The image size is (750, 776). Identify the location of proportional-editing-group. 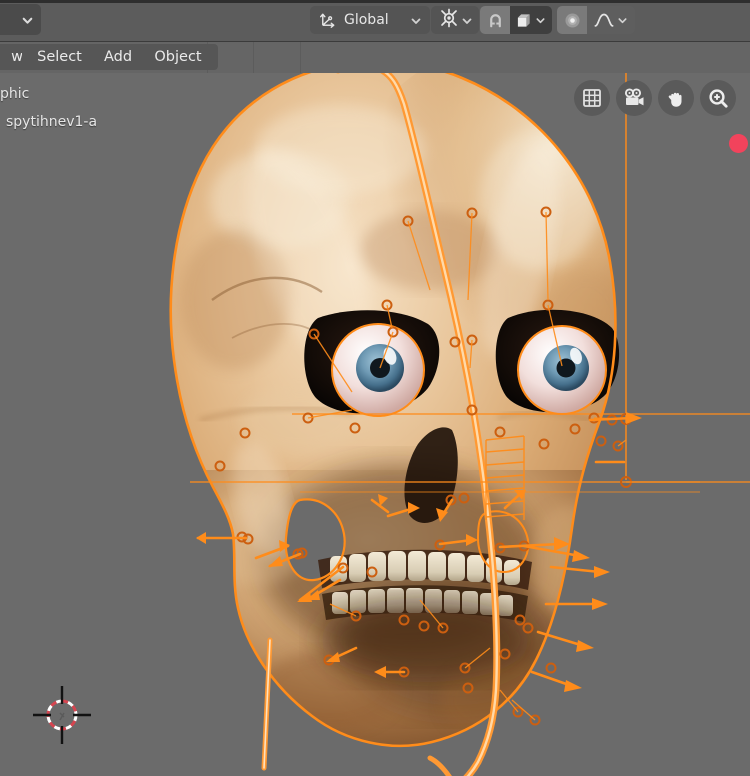
(596, 20).